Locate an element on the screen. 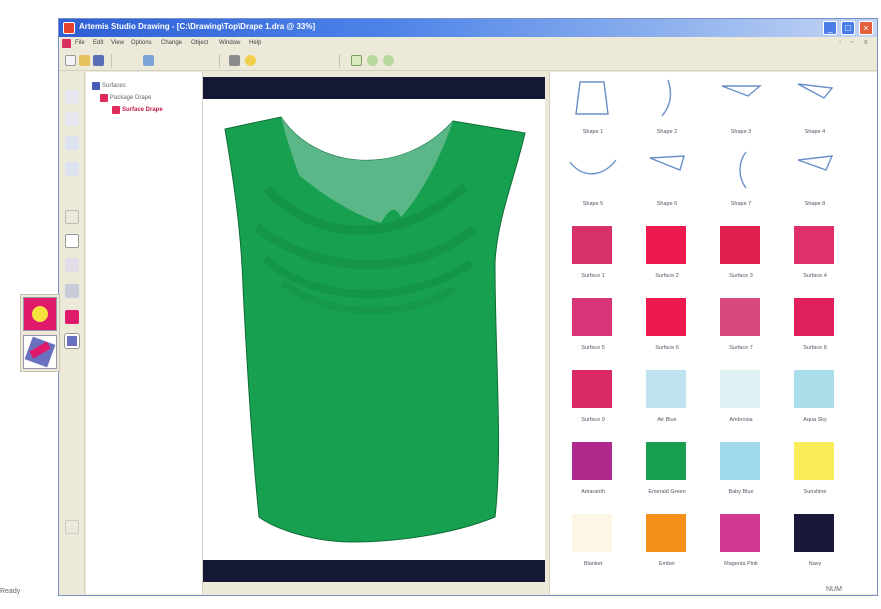 Image resolution: width=881 pixels, height=609 pixels. tile-label: Surface 2 is located at coordinates (667, 276).